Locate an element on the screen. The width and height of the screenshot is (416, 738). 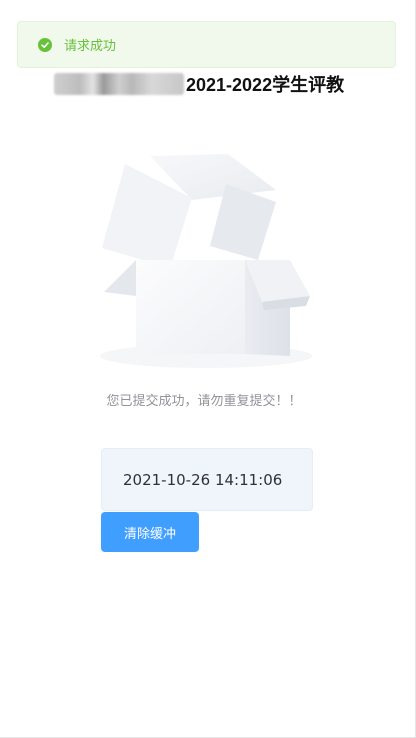
submission-timestamp: 2021-10-26 14:11:06 is located at coordinates (203, 479).